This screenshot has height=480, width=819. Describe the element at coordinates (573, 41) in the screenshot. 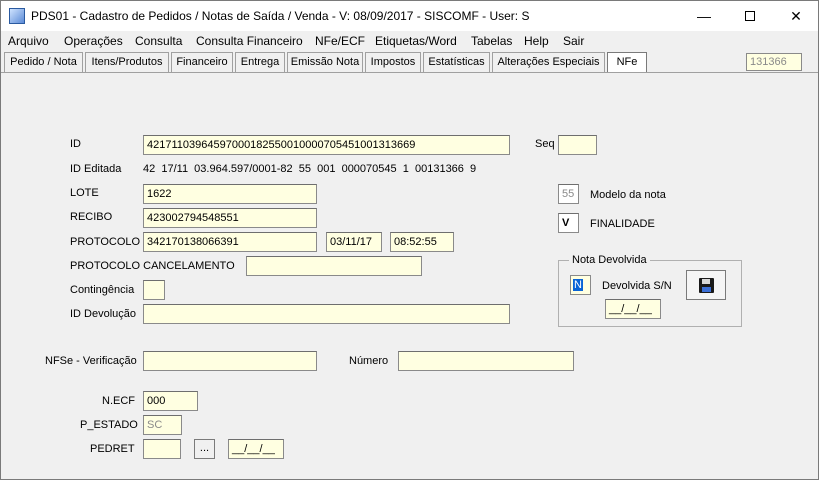

I see `menu-sair: Sair` at that location.